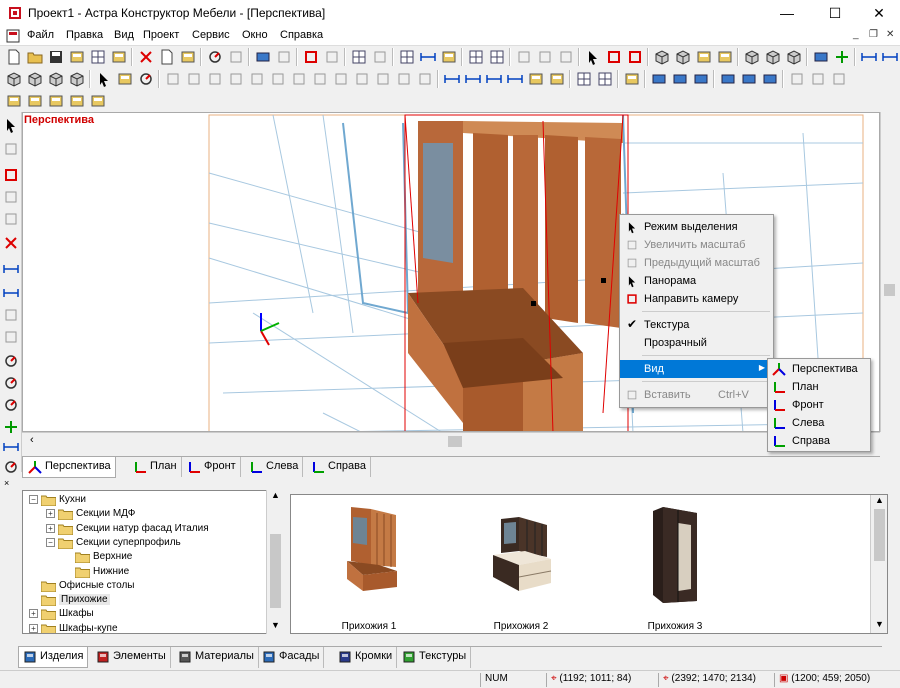  I want to click on dist-left-icon, so click(728, 79).